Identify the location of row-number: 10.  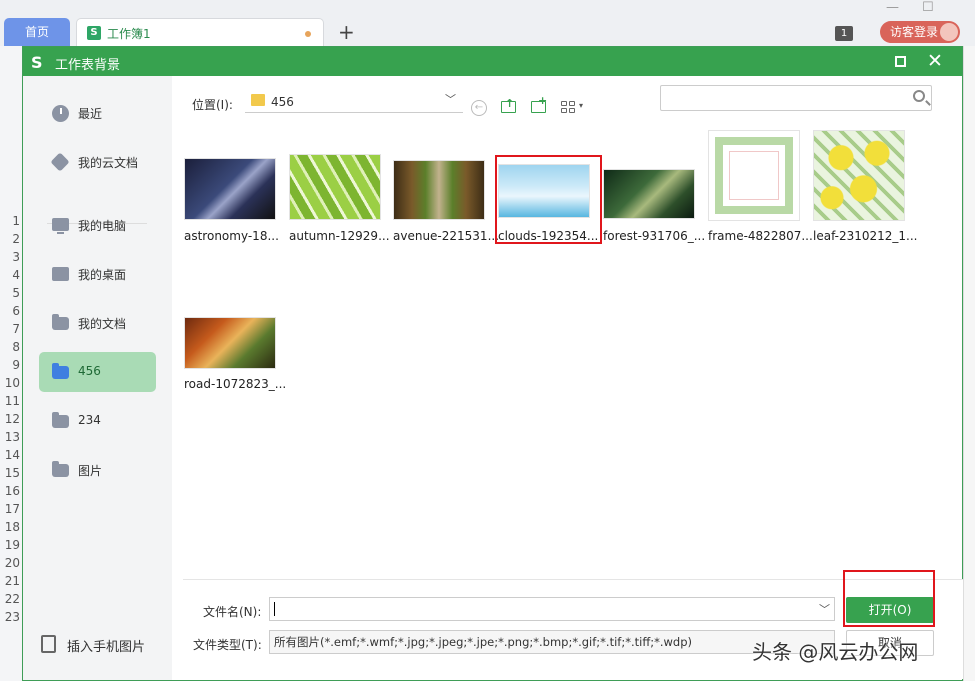
(11, 383).